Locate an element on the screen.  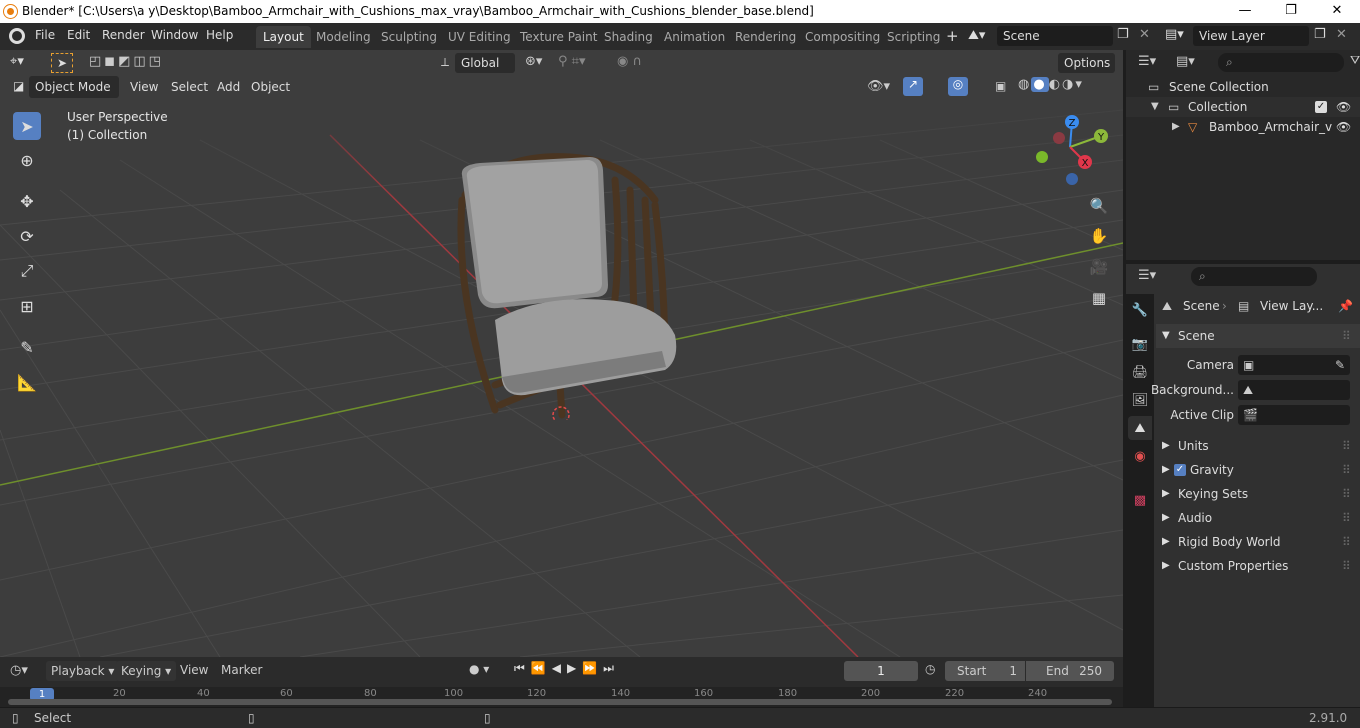
object-mode-dropdown: Object Mode is located at coordinates (74, 87).